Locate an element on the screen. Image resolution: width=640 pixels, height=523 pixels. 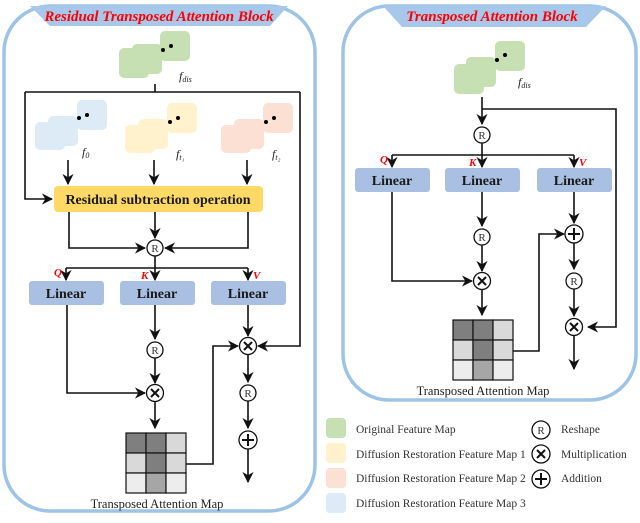
legend-label-drfm3: Diffusion Restoration Feature Map 3 is located at coordinates (441, 504).